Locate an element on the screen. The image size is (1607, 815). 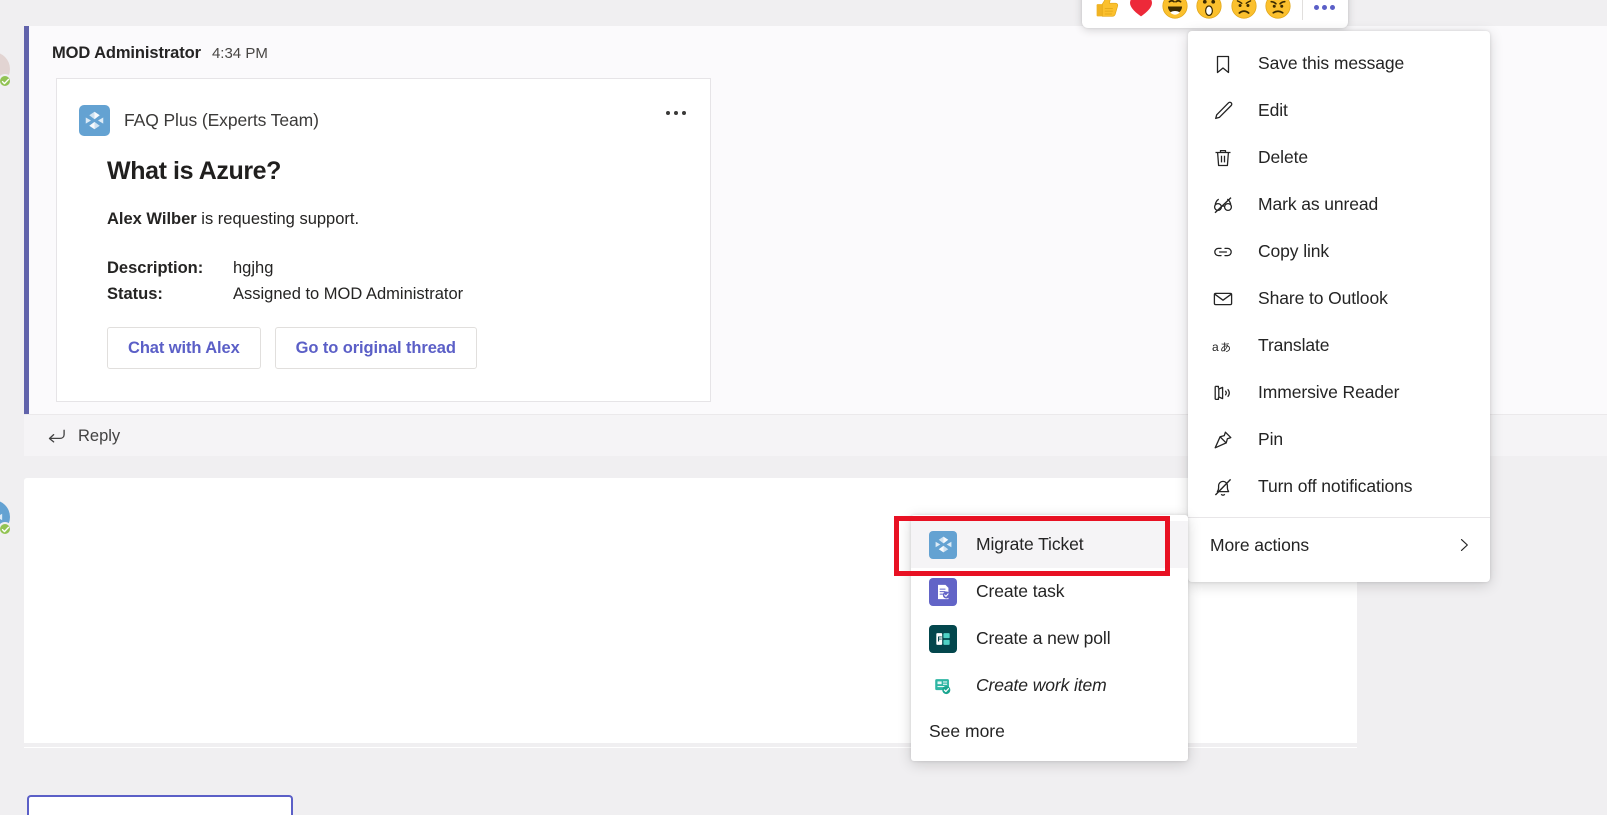
submenu-item-create-task: Create task is located at coordinates (1049, 591).